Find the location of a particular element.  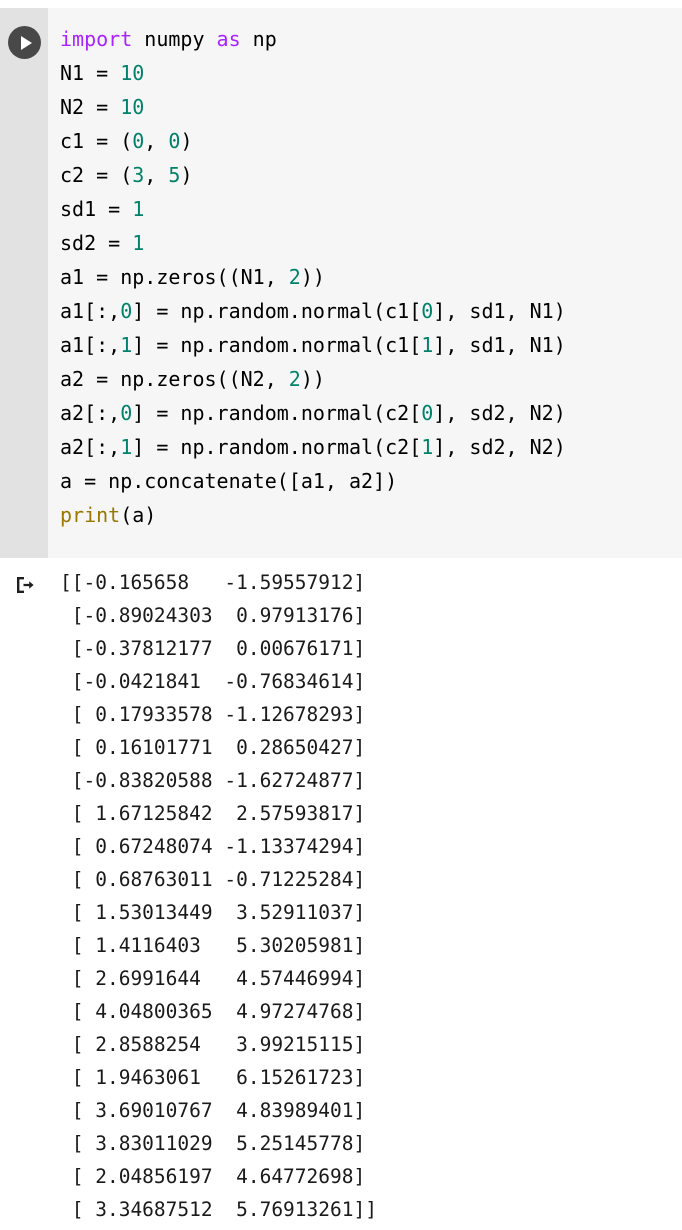

code-line: sd2 = 1 is located at coordinates (371, 243).